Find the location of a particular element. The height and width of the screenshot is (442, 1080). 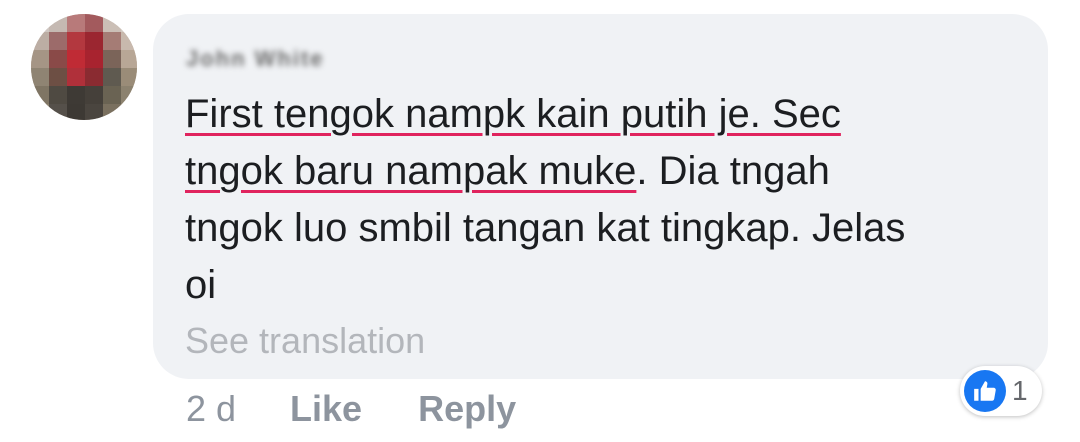

reaction-count: 1 is located at coordinates (1020, 390).